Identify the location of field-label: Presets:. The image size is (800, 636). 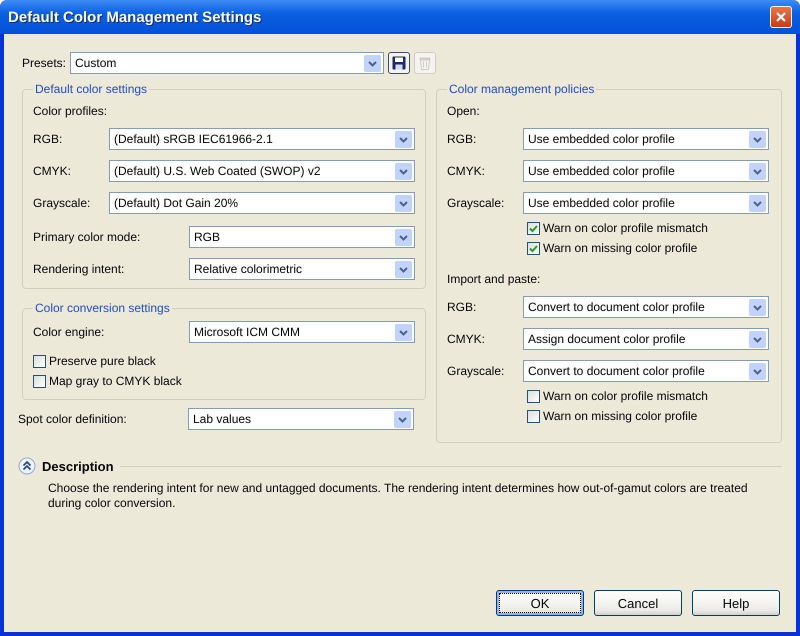
(44, 63).